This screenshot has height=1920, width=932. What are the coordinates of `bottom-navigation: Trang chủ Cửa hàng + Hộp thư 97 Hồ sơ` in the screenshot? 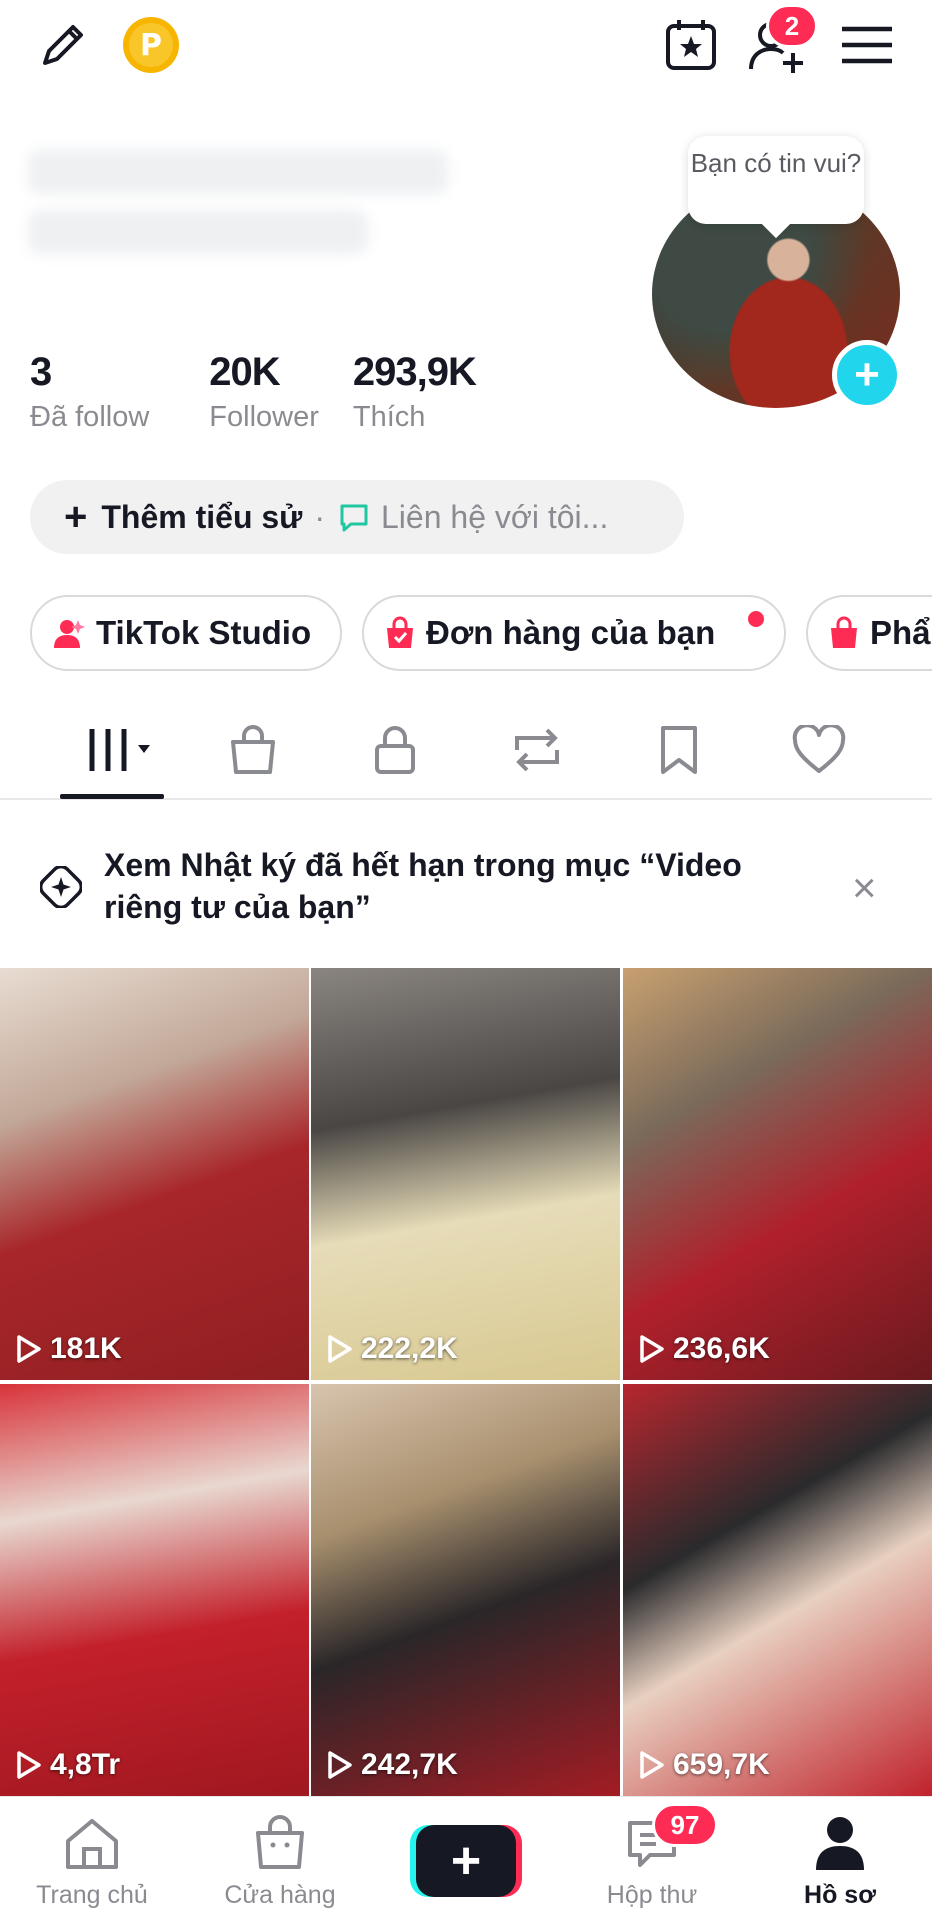 It's located at (466, 1858).